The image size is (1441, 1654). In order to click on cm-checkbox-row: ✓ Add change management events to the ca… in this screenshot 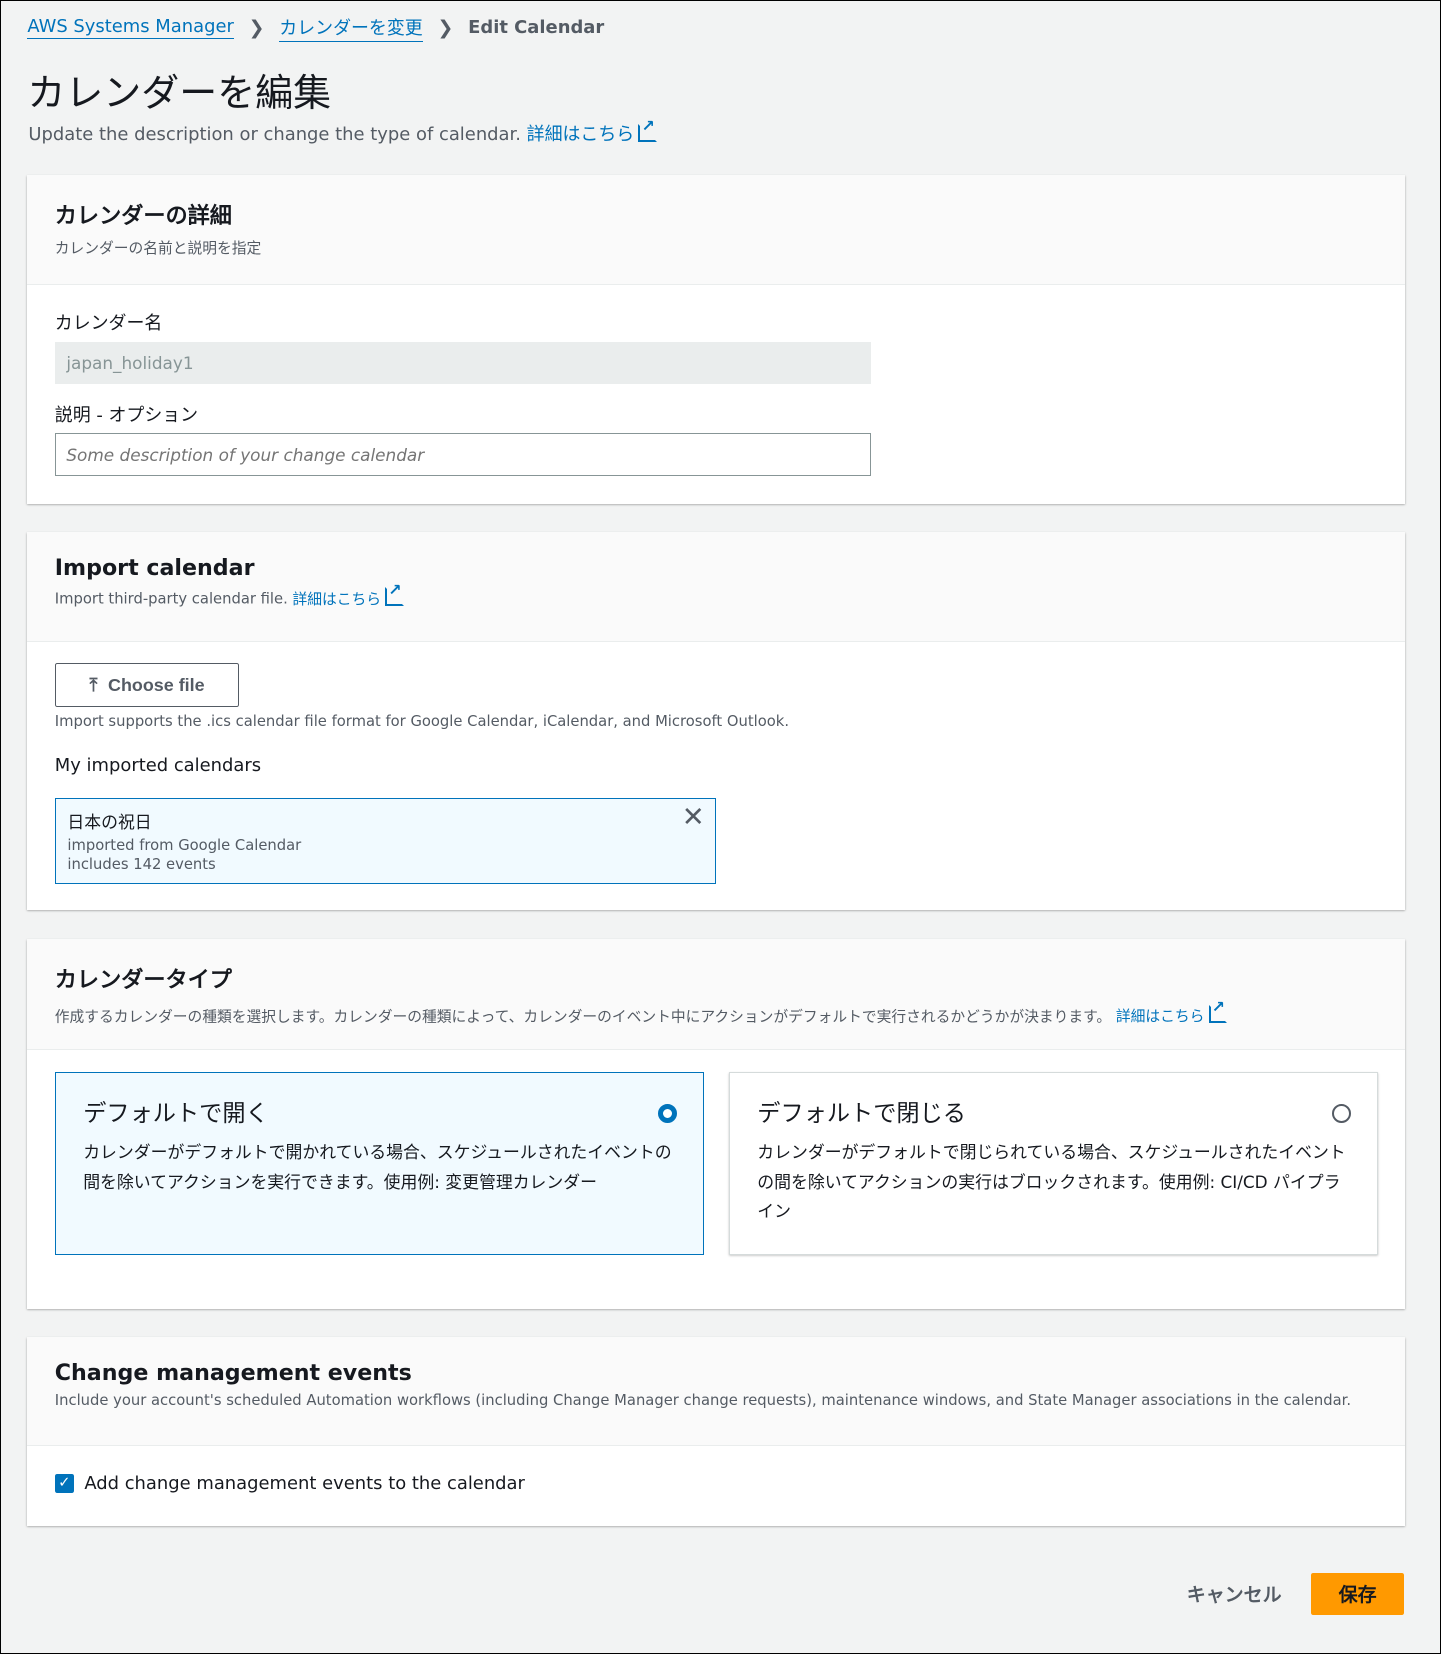, I will do `click(289, 1483)`.